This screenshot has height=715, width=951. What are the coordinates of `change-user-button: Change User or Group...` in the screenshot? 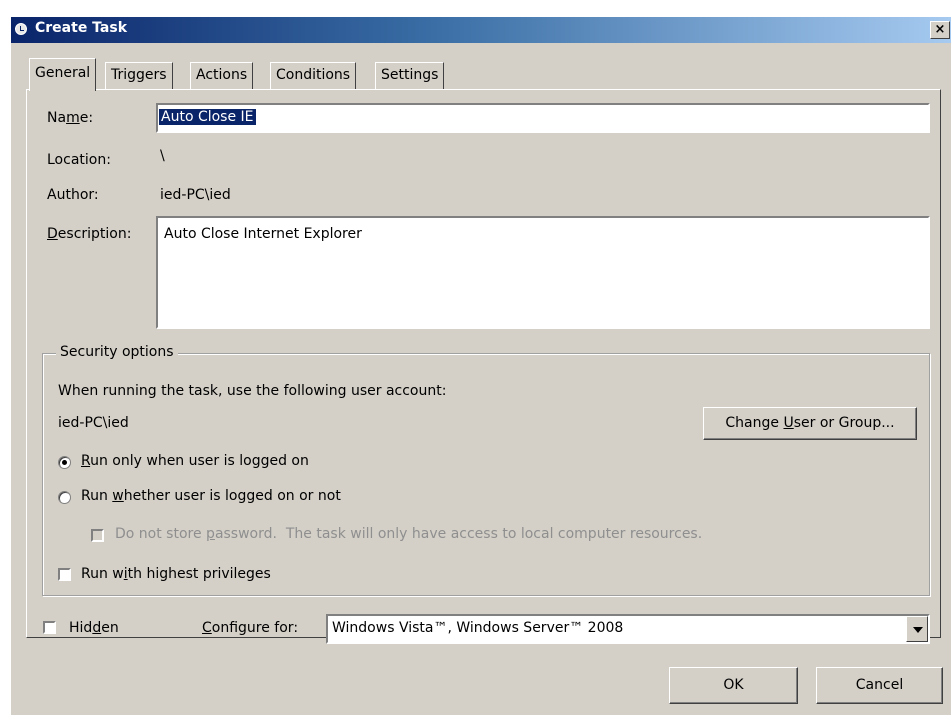 It's located at (810, 423).